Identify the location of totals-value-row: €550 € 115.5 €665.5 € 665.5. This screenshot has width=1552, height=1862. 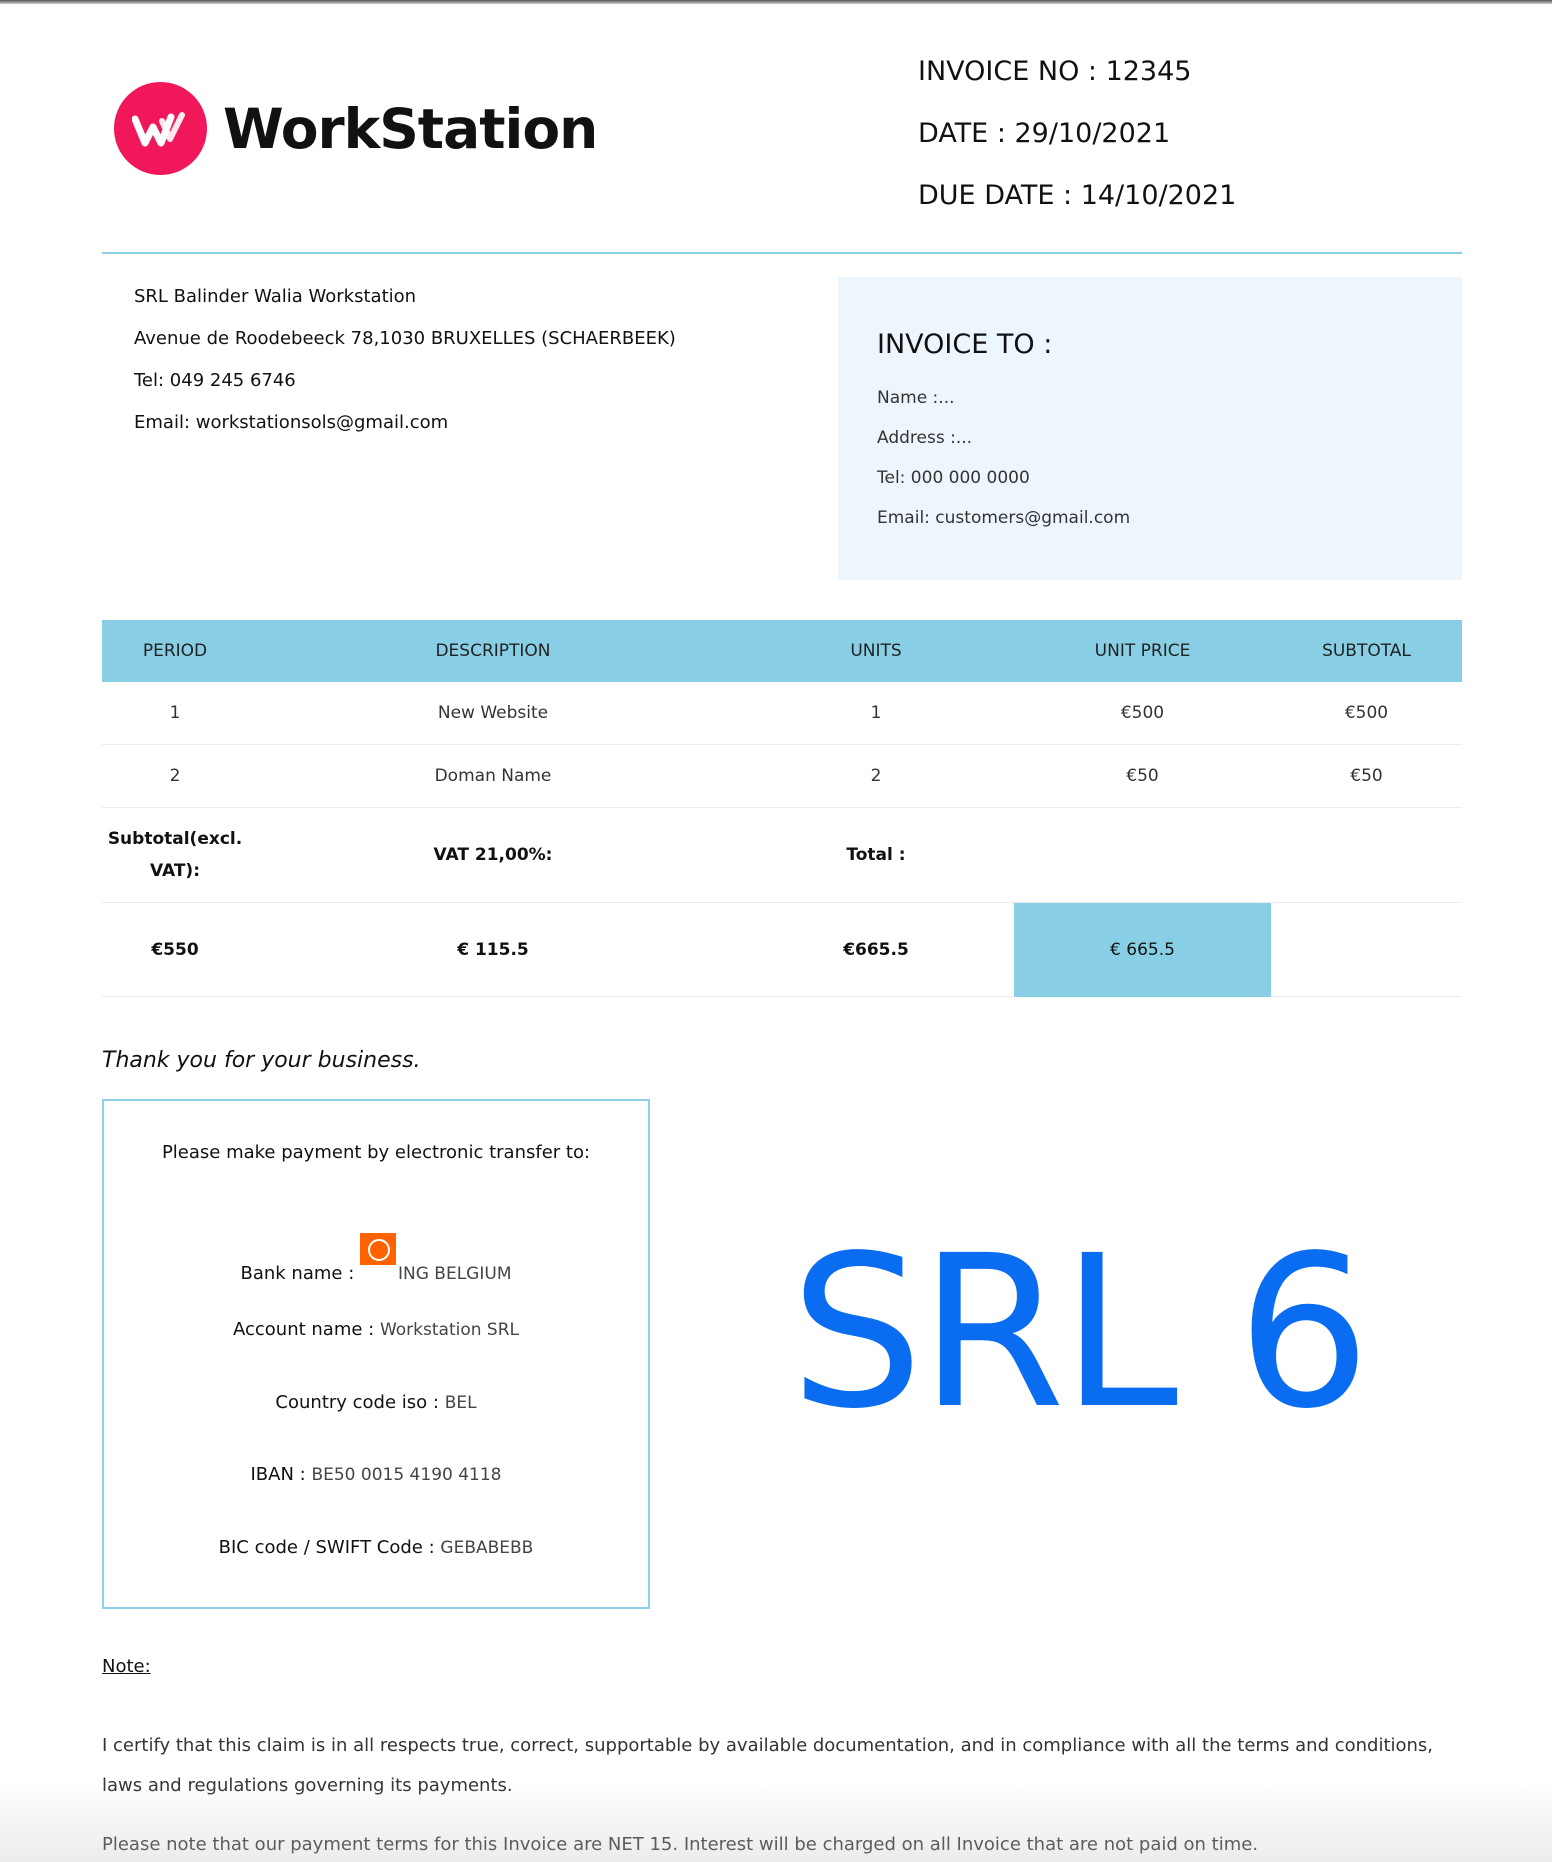
(782, 949).